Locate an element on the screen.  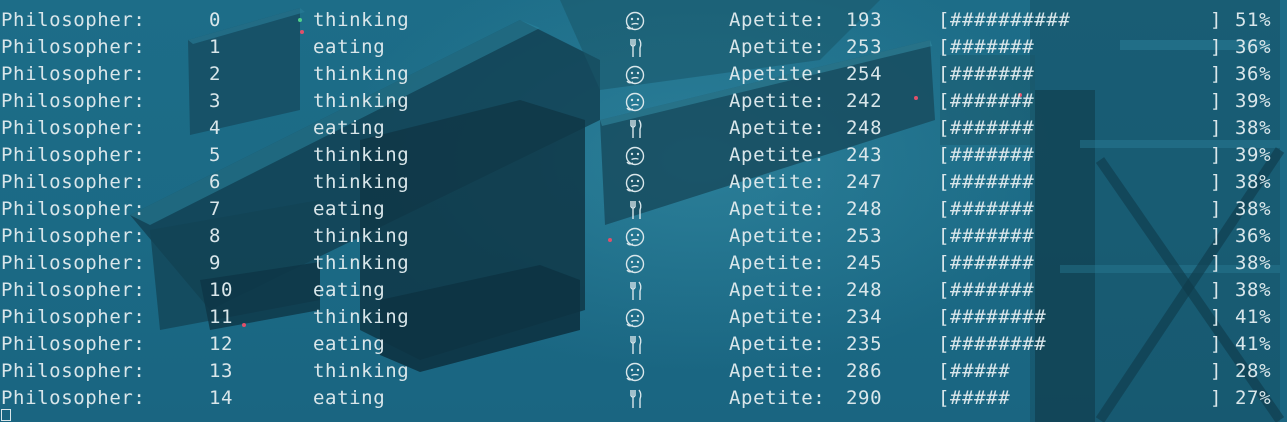
philosopher-id: 8 is located at coordinates (215, 236).